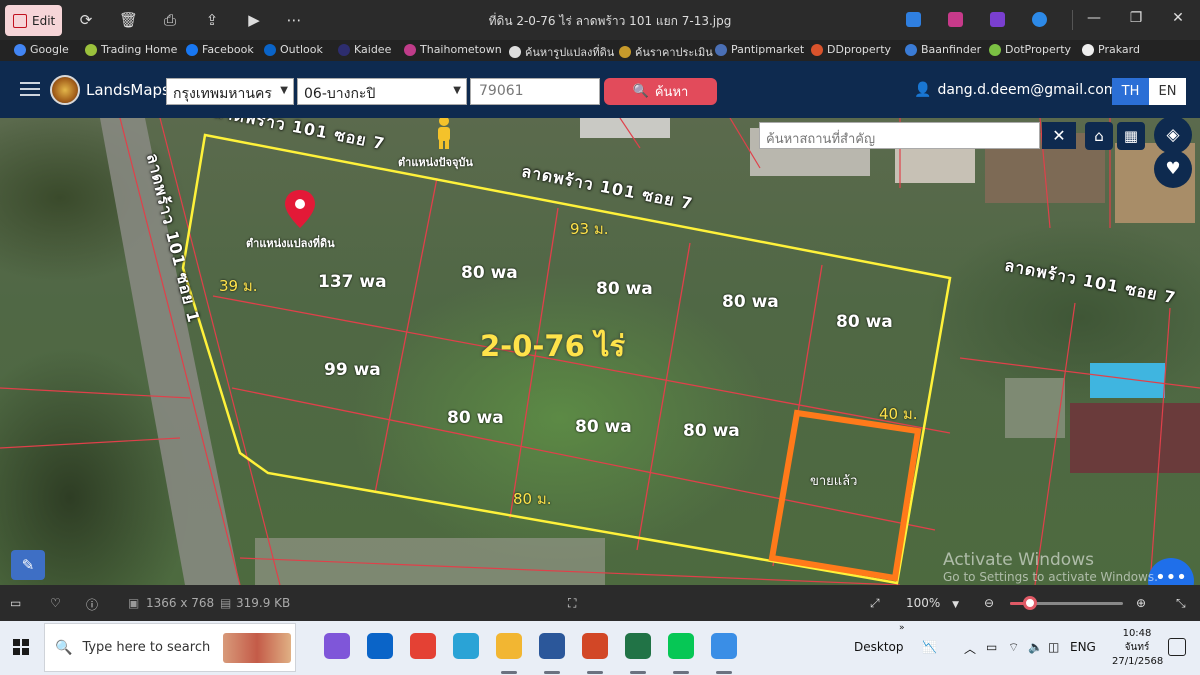 The width and height of the screenshot is (1200, 675). I want to click on fullscreen-icon: ⤡, so click(1181, 603).